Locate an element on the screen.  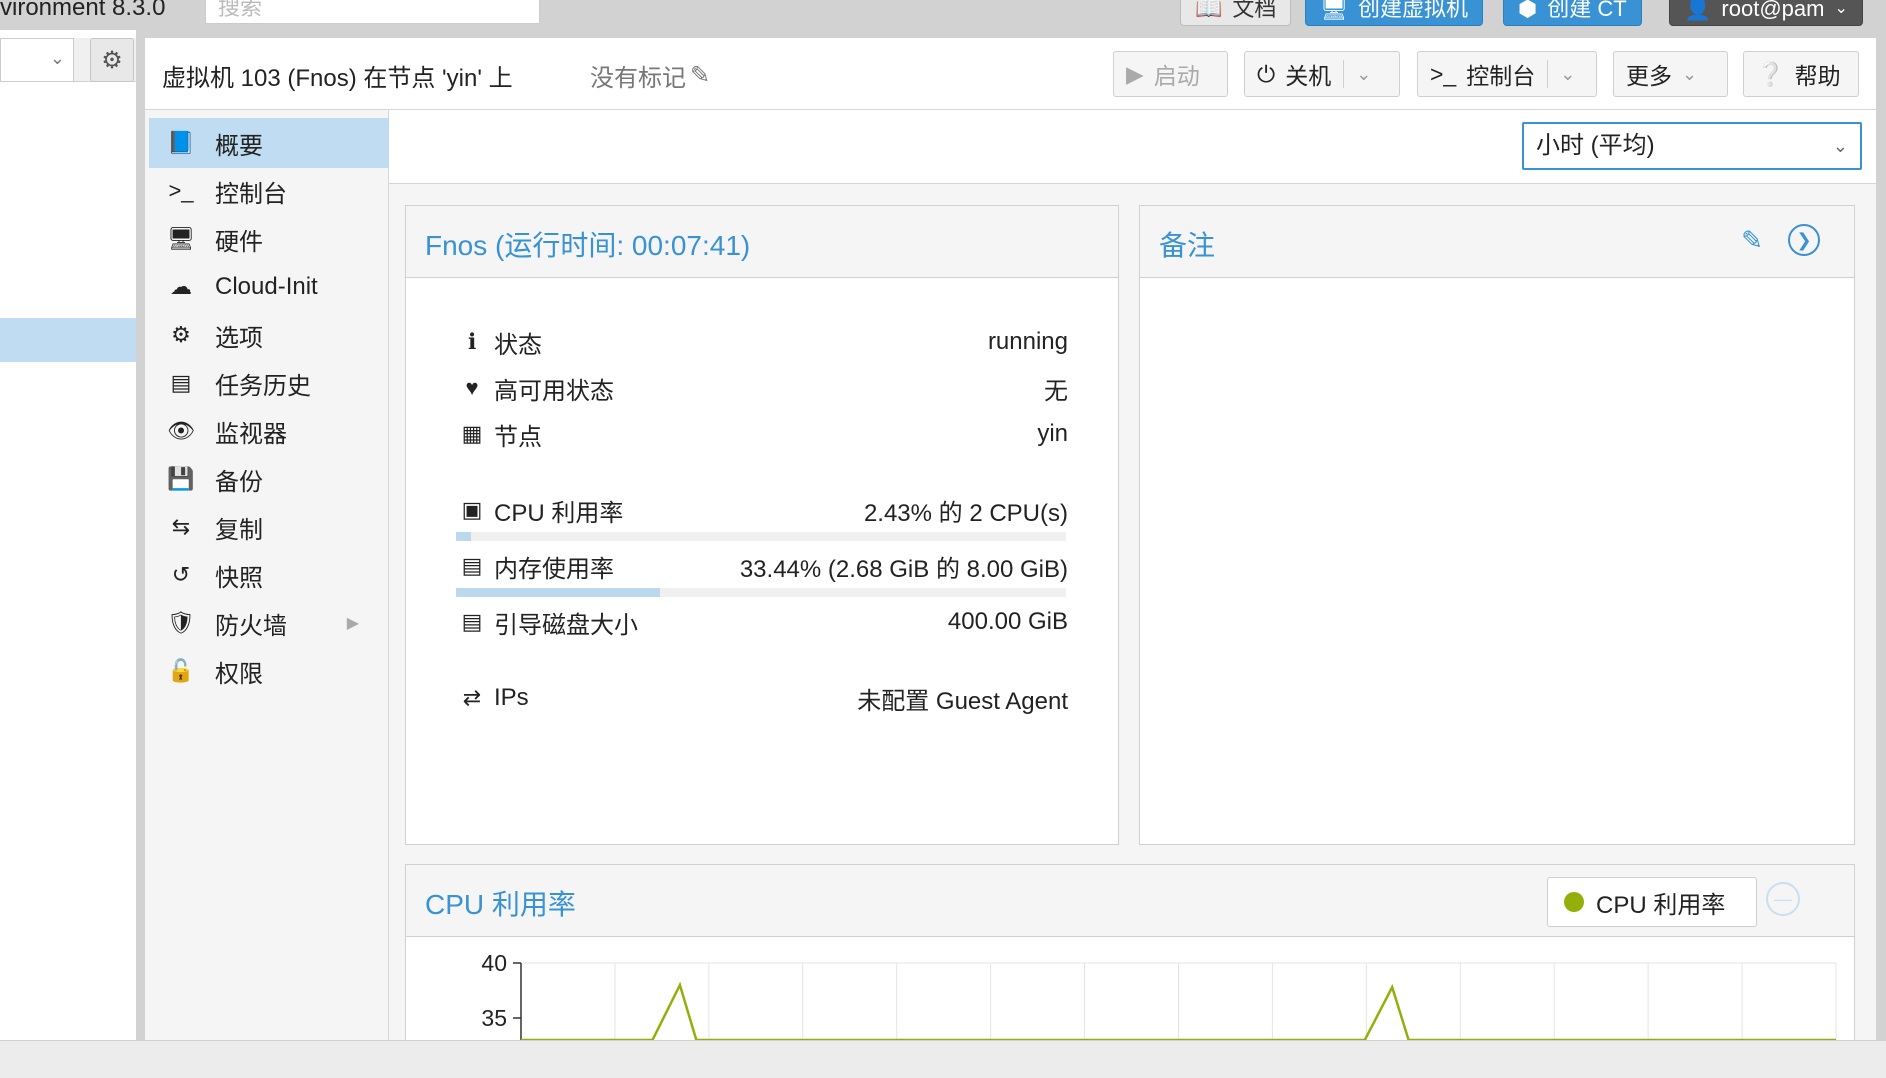
boot-disk-row: ▤ 引导磁盘大小 400.00 GiB is located at coordinates (762, 622).